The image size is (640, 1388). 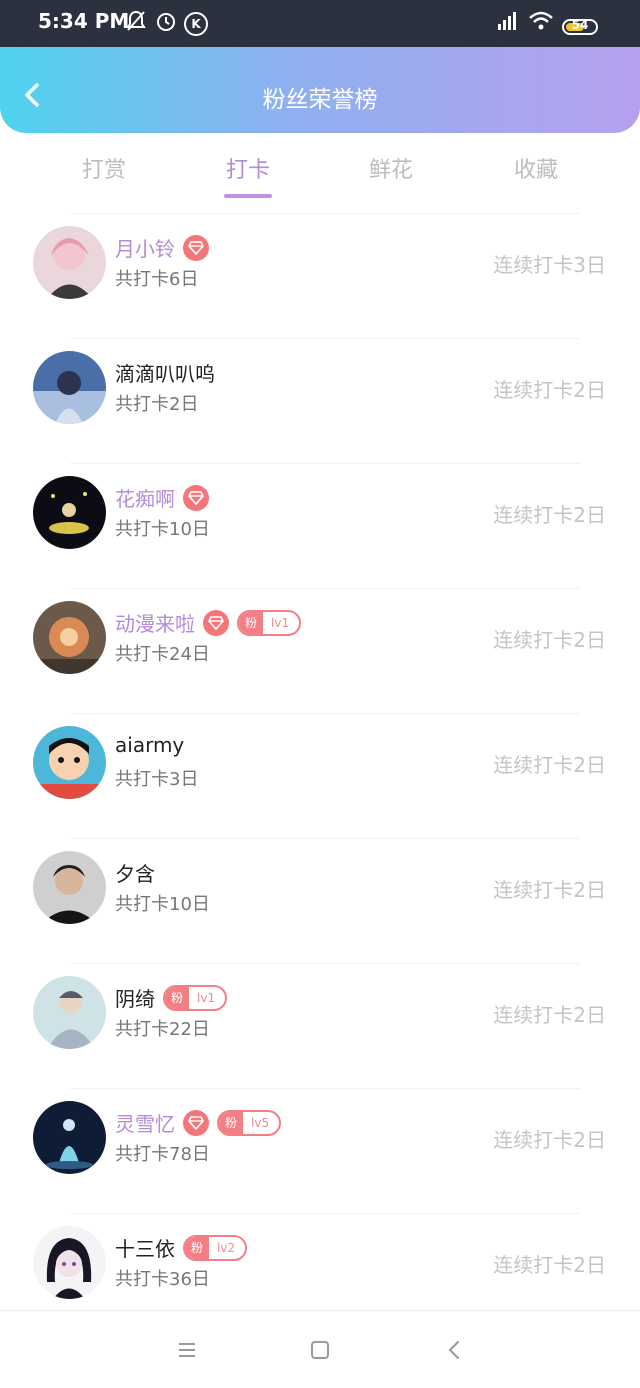 What do you see at coordinates (320, 525) in the screenshot?
I see `list-item: 花痴啊 共打卡10日 连续打卡2日` at bounding box center [320, 525].